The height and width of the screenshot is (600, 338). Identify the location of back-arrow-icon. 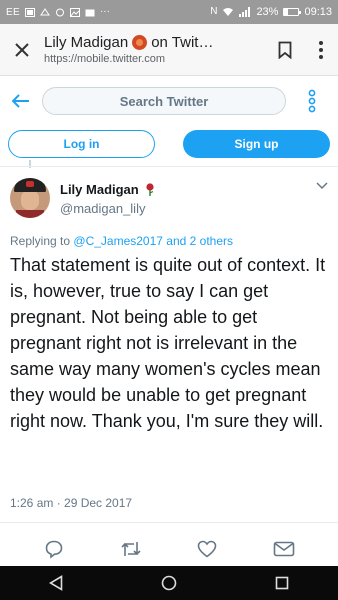
(20, 101).